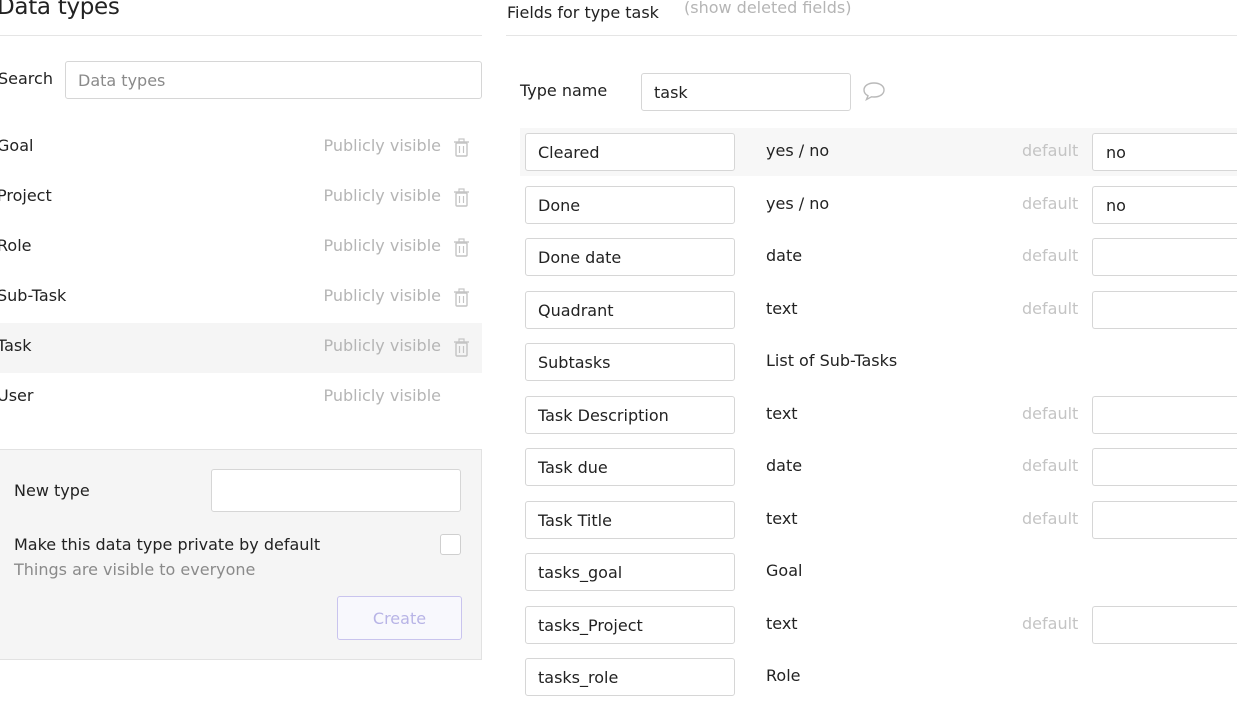 Image resolution: width=1237 pixels, height=711 pixels. Describe the element at coordinates (878, 257) in the screenshot. I see `field-row: Done date date default` at that location.